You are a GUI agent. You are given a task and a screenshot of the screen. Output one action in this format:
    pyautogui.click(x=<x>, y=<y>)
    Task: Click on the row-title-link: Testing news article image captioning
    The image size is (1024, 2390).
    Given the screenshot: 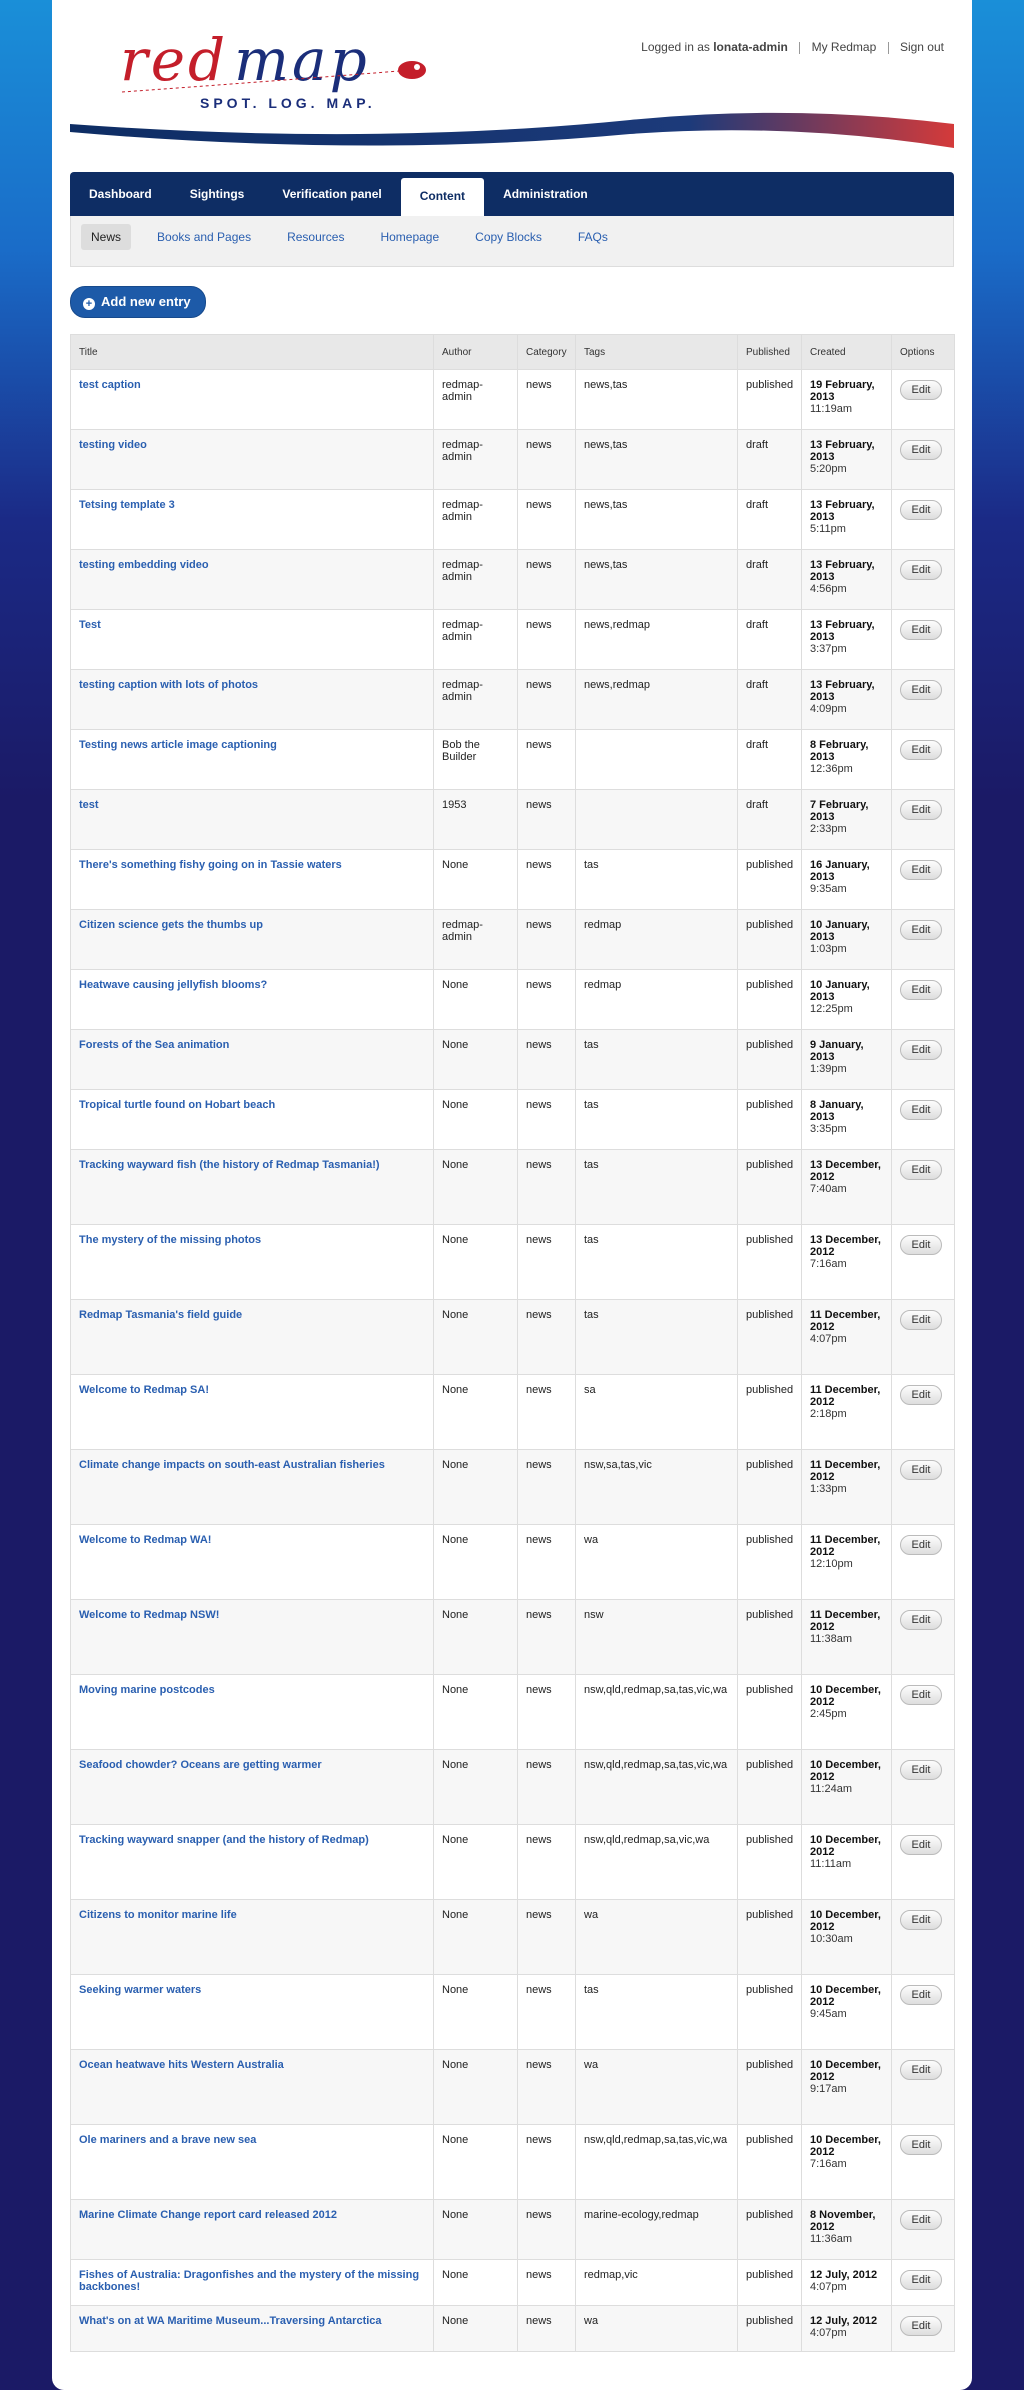 What is the action you would take?
    pyautogui.click(x=252, y=759)
    